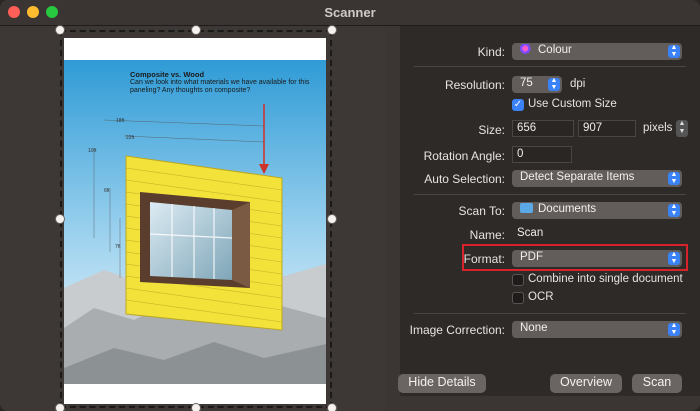  Describe the element at coordinates (597, 329) in the screenshot. I see `image-correction-popup: None ▲ ▼` at that location.